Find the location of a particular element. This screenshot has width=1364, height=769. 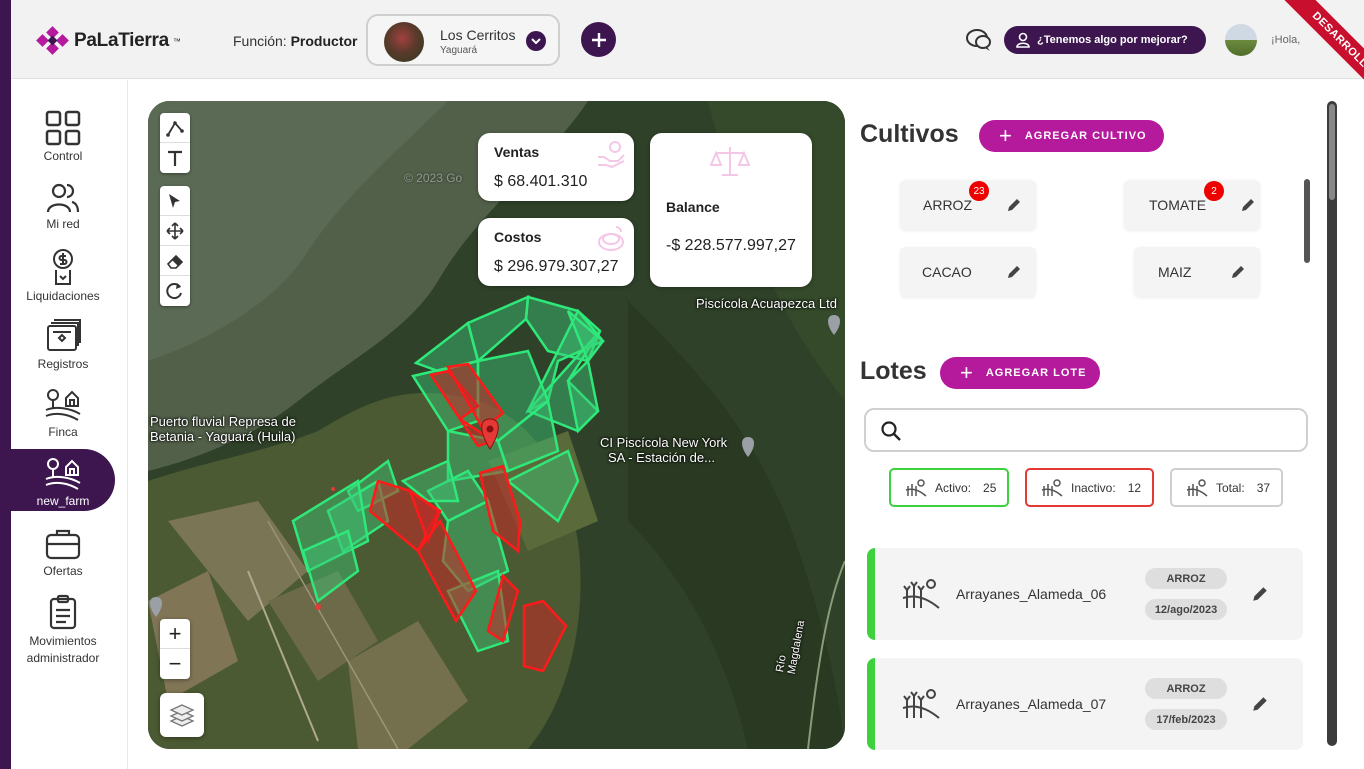

lot-card: Arrayanes_Alameda_06 ARROZ 12/ago/2023 is located at coordinates (1085, 594).